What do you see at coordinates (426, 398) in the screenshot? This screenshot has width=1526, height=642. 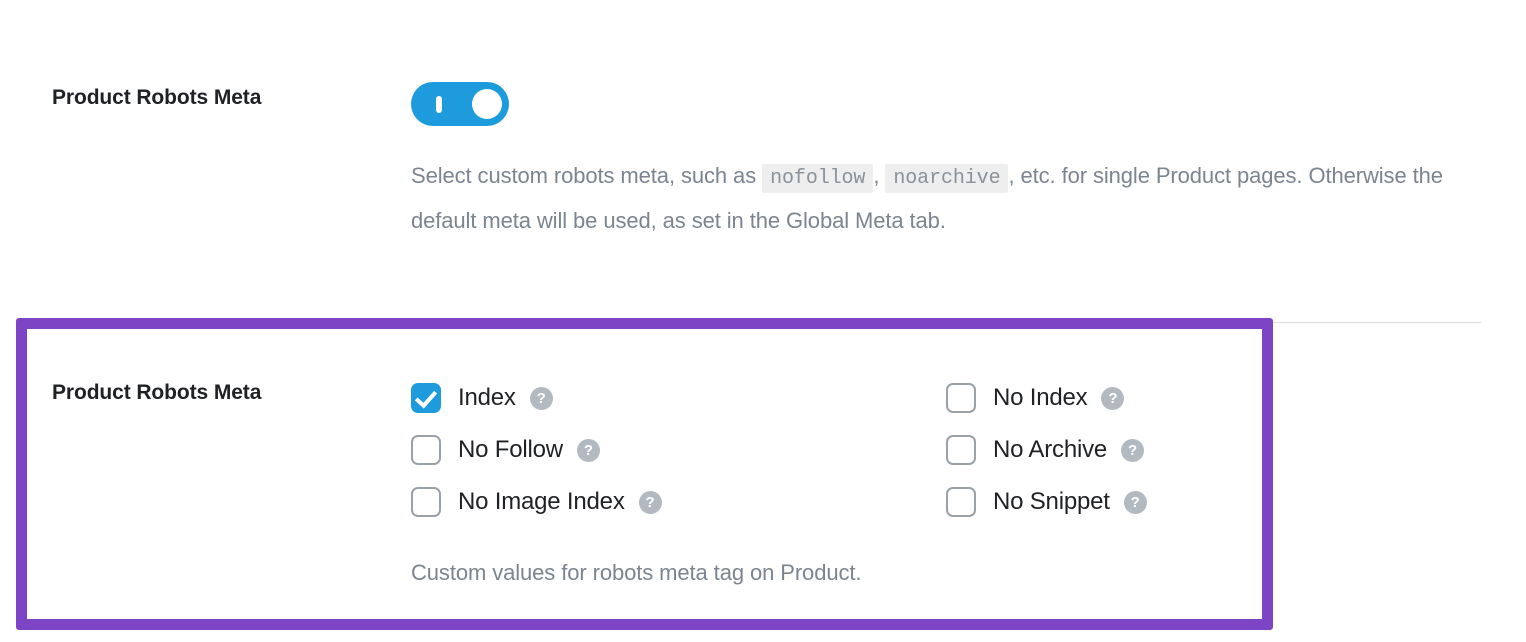 I see `checkbox-index` at bounding box center [426, 398].